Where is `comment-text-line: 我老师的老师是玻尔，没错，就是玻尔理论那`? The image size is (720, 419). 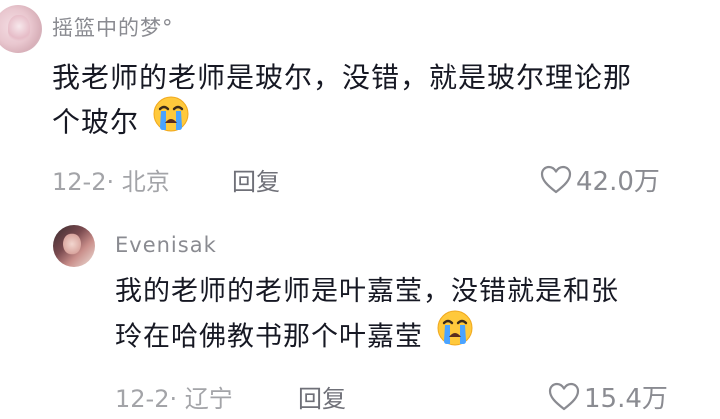 comment-text-line: 我老师的老师是玻尔，没错，就是玻尔理论那 is located at coordinates (342, 77).